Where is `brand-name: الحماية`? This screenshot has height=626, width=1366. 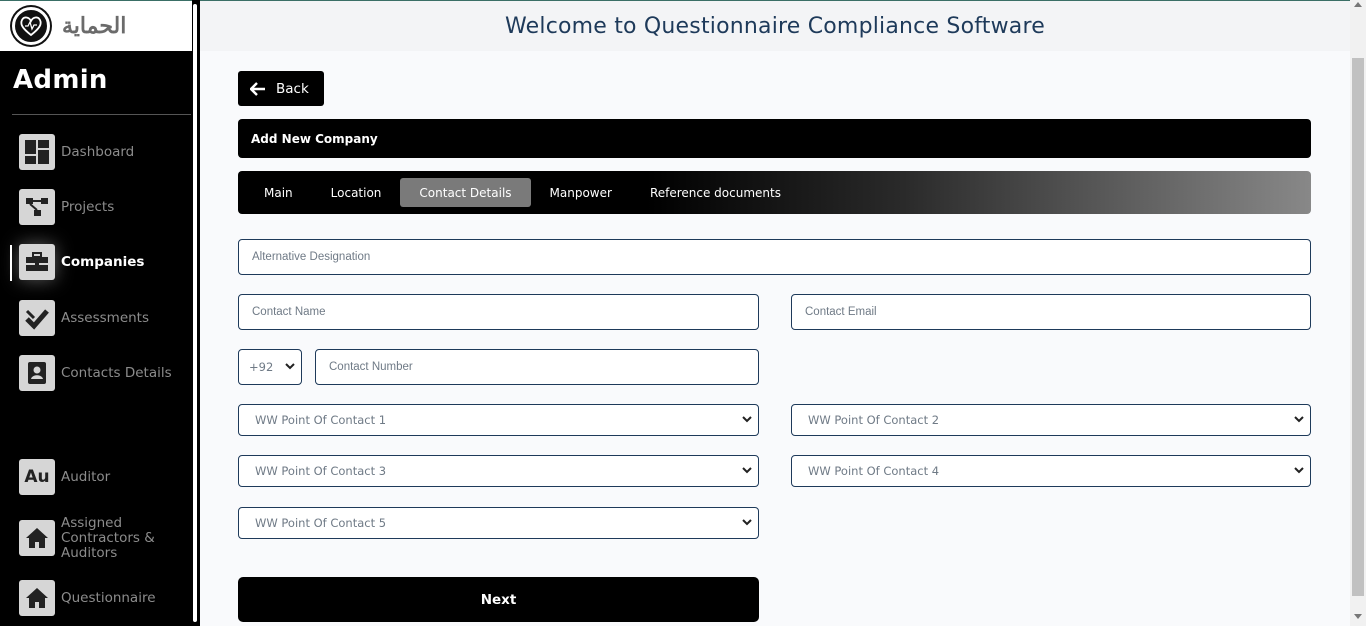 brand-name: الحماية is located at coordinates (94, 26).